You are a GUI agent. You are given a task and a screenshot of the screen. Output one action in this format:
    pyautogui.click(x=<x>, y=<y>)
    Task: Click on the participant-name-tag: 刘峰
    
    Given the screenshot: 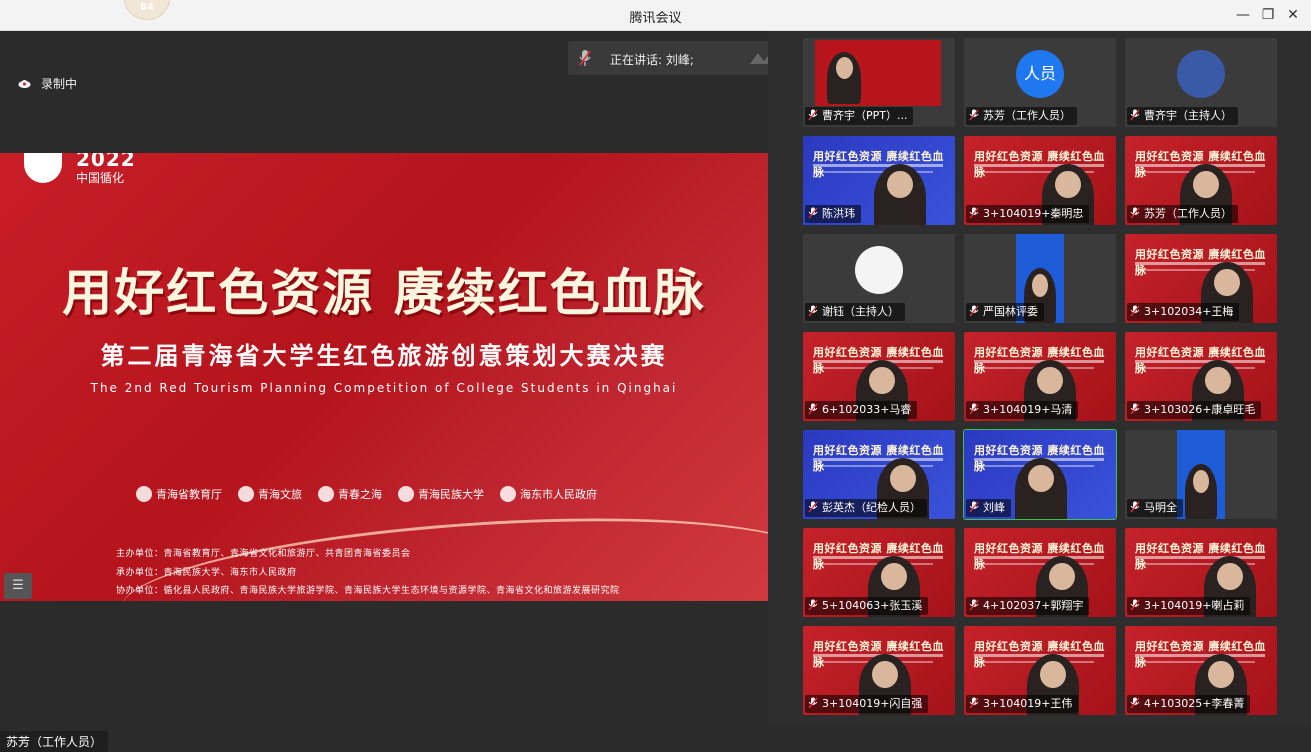 What is the action you would take?
    pyautogui.click(x=988, y=508)
    